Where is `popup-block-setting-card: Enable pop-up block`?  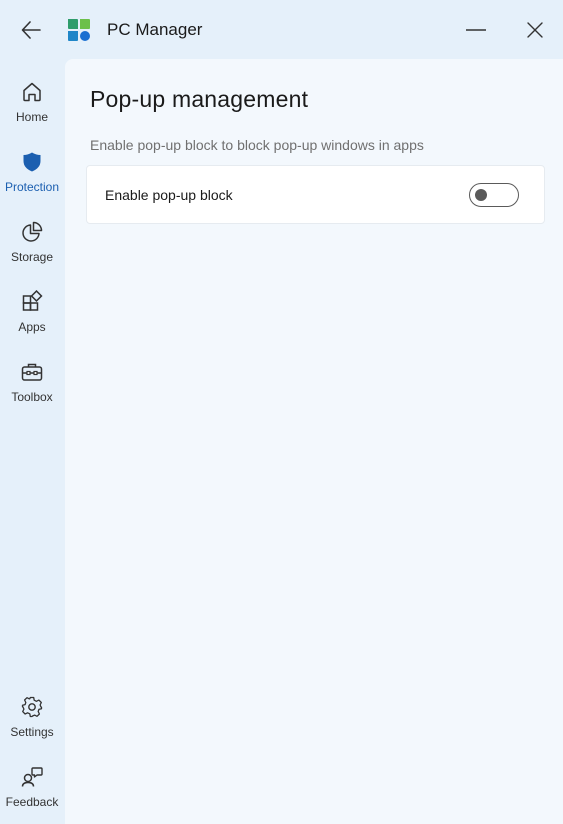
popup-block-setting-card: Enable pop-up block is located at coordinates (315, 194).